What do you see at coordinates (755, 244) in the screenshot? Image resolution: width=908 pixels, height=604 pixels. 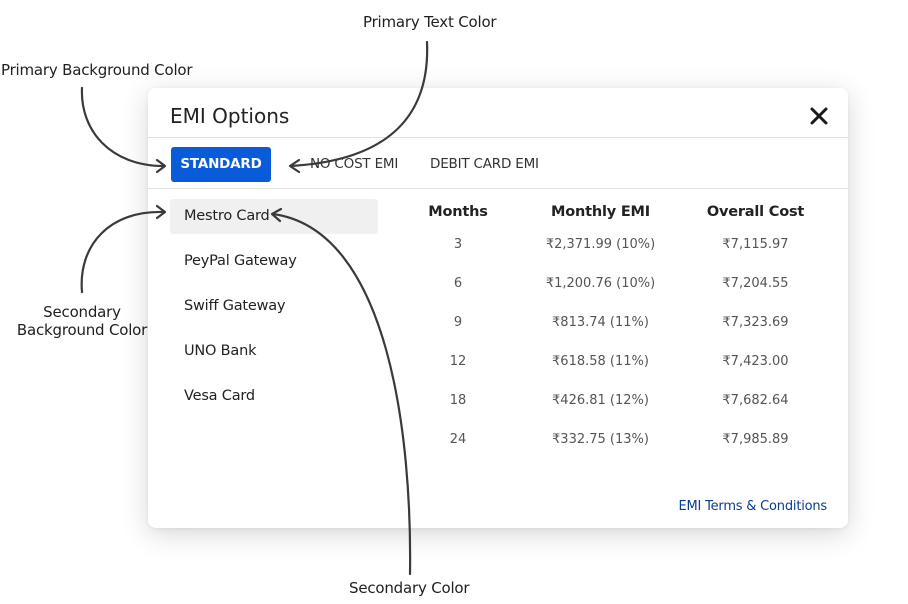 I see `cell-overall-cost: ₹7,115.97` at bounding box center [755, 244].